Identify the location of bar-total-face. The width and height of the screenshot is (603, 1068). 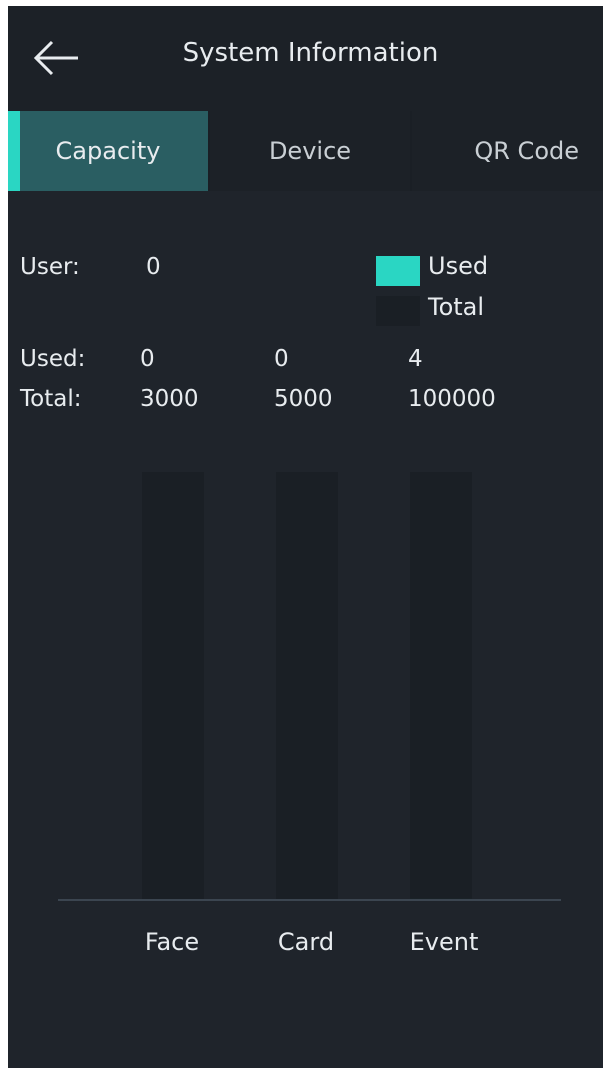
(173, 685).